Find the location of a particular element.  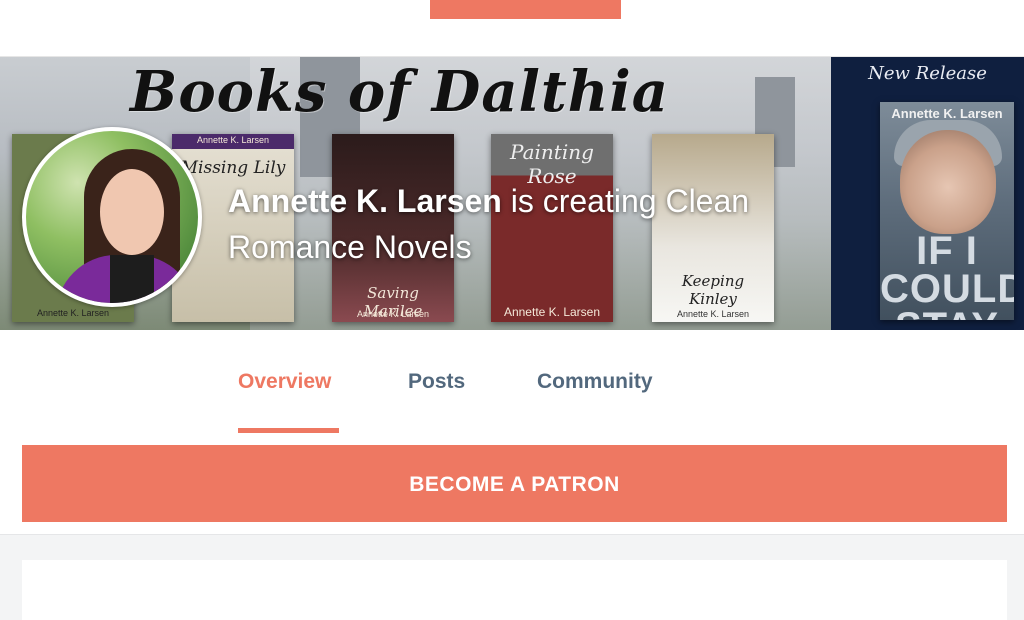

tab-community: Community is located at coordinates (595, 382).